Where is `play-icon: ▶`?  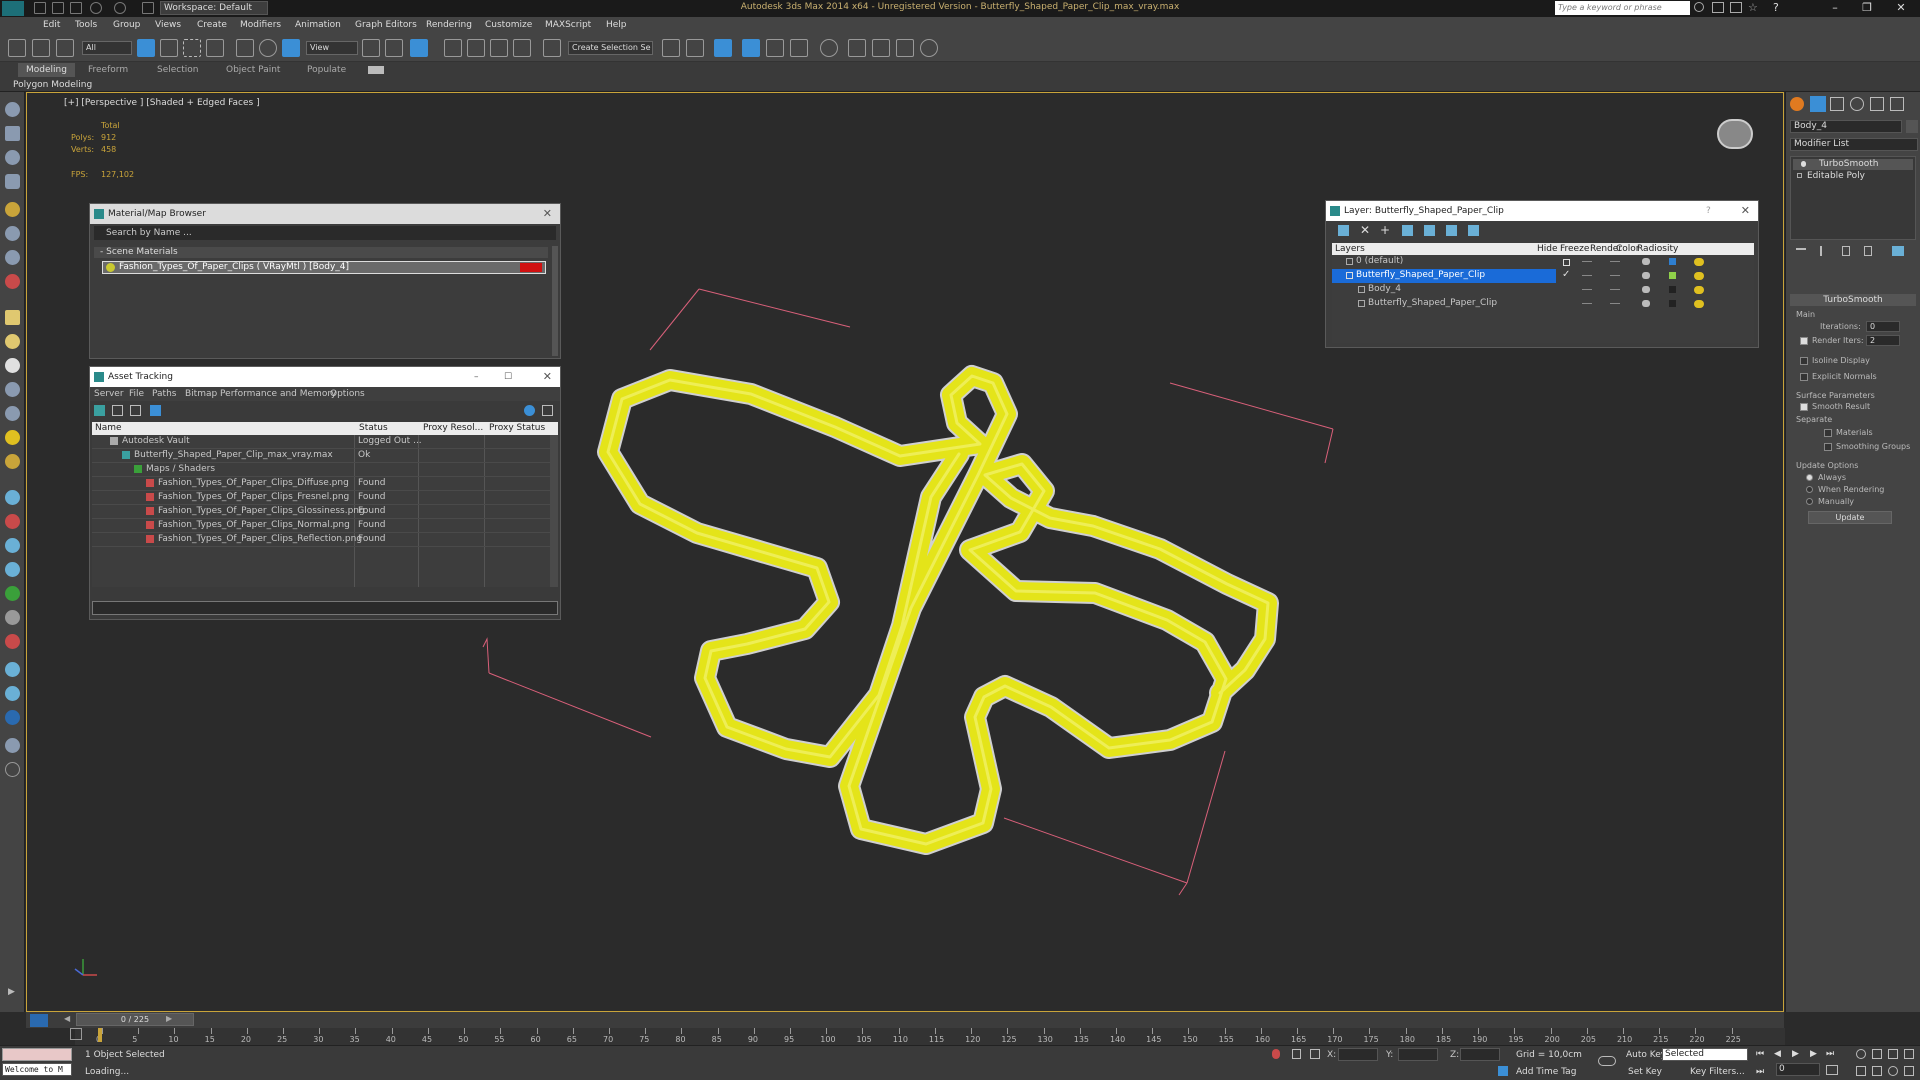
play-icon: ▶ is located at coordinates (1795, 1054).